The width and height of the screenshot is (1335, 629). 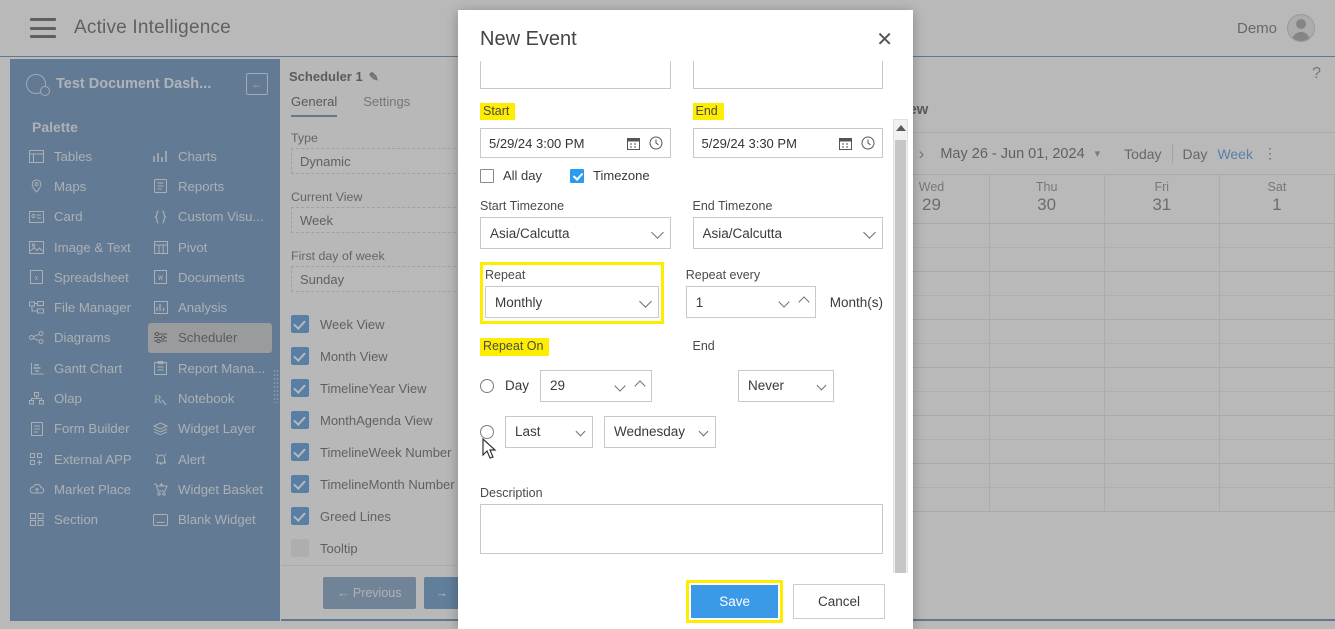 I want to click on palette-item-market-place: Market Place, so click(x=86, y=489).